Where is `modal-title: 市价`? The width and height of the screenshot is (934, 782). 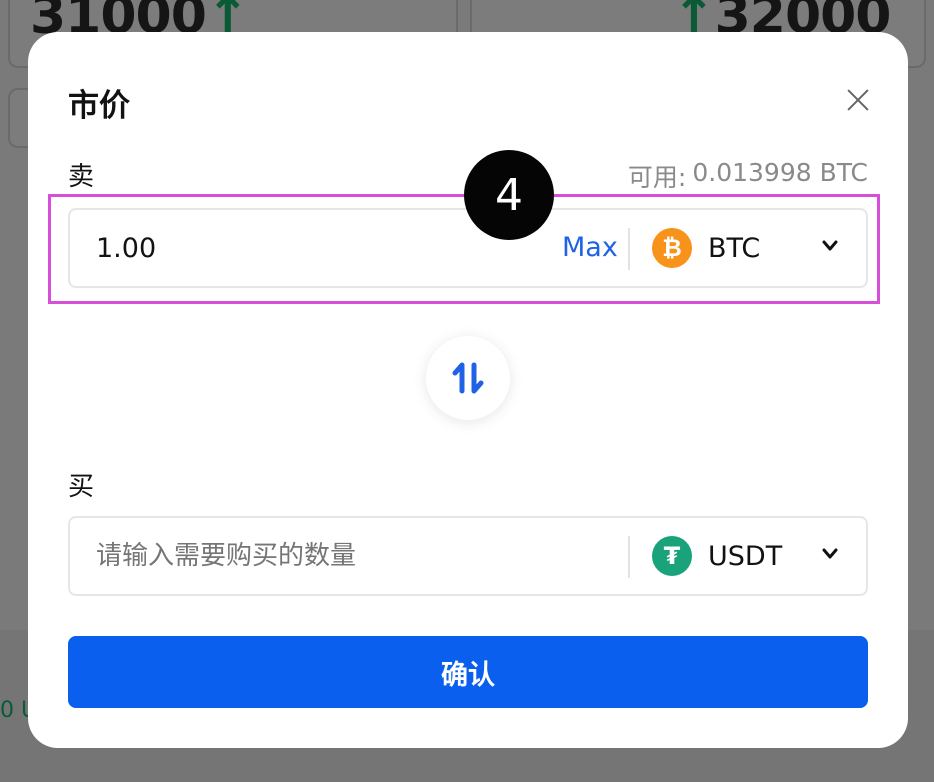 modal-title: 市价 is located at coordinates (99, 106).